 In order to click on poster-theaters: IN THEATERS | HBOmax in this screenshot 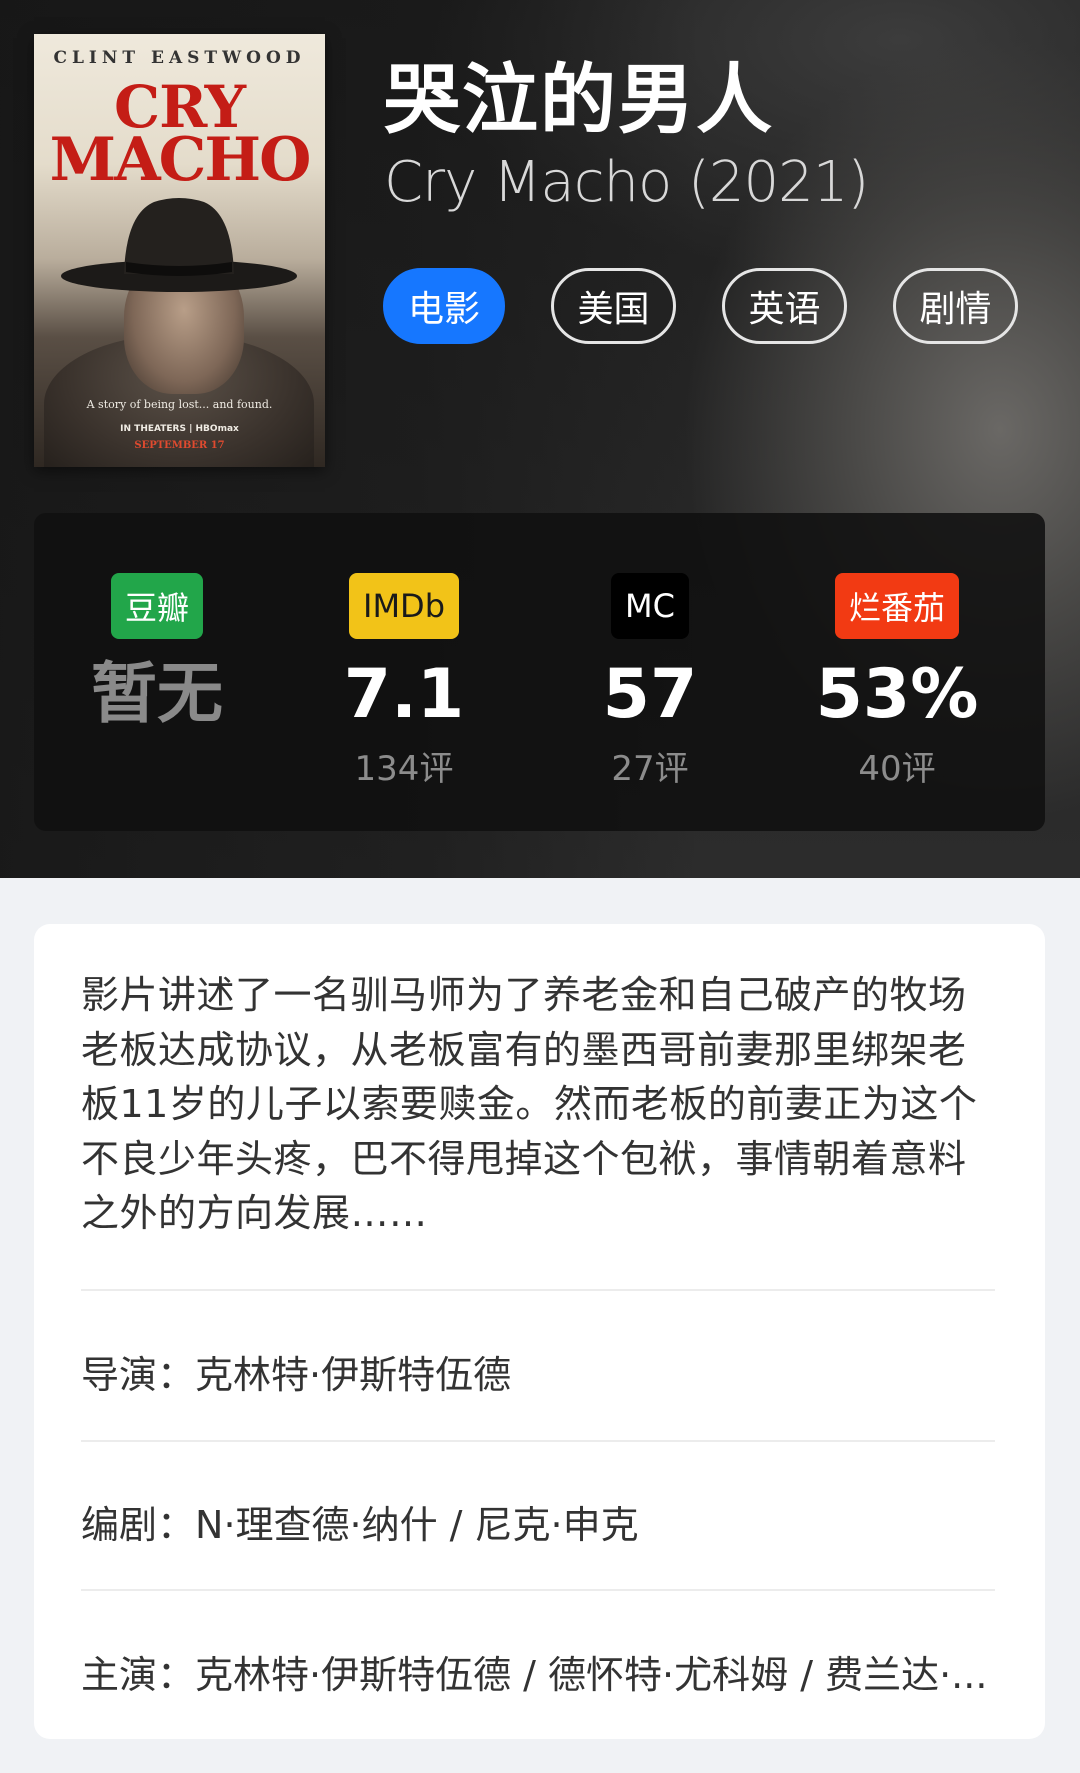, I will do `click(179, 429)`.